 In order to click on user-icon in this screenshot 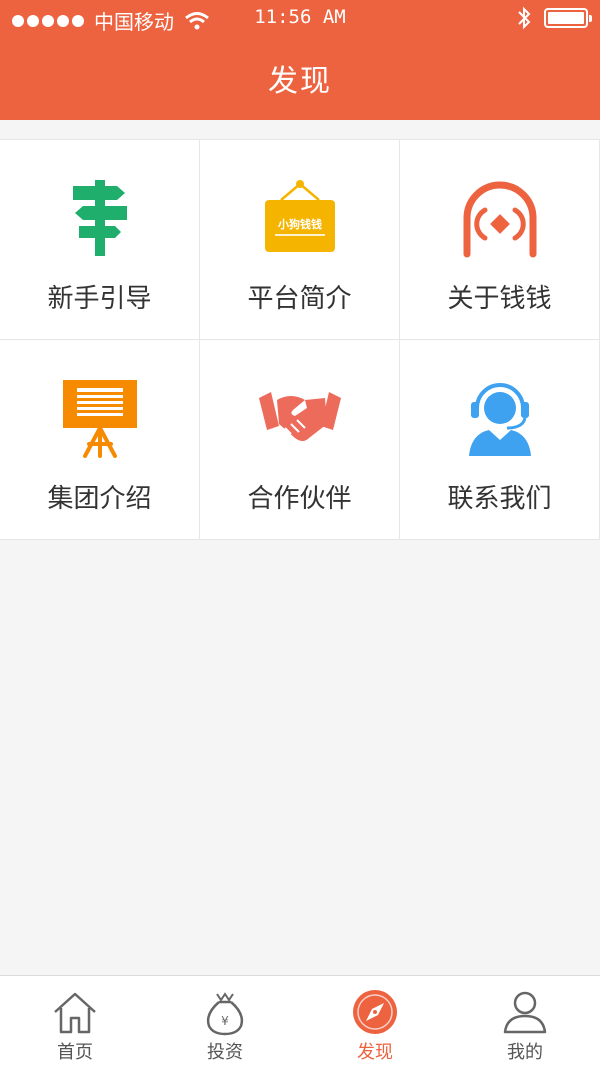, I will do `click(525, 1012)`.